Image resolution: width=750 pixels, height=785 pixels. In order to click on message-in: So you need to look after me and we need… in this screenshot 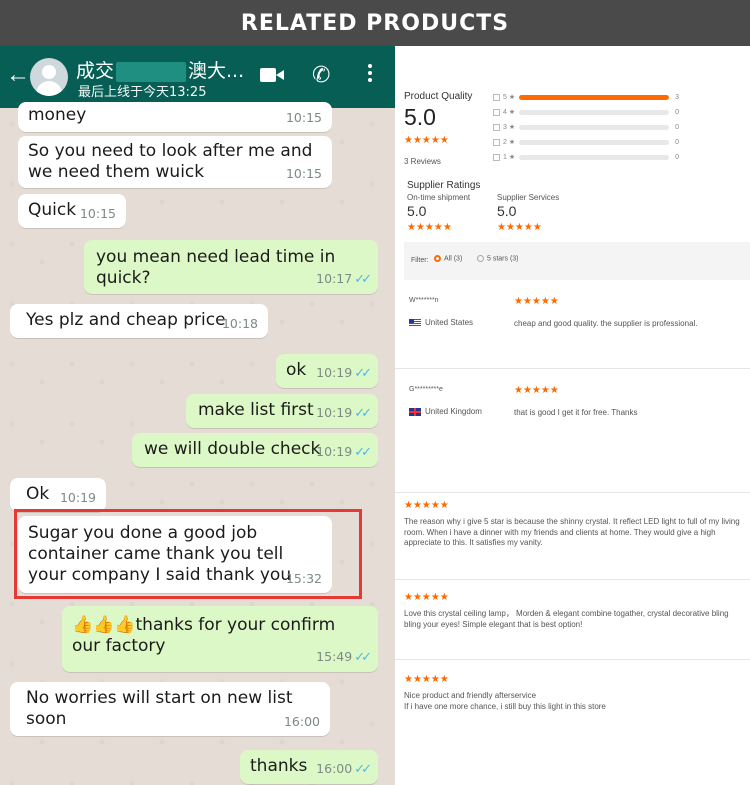, I will do `click(175, 162)`.